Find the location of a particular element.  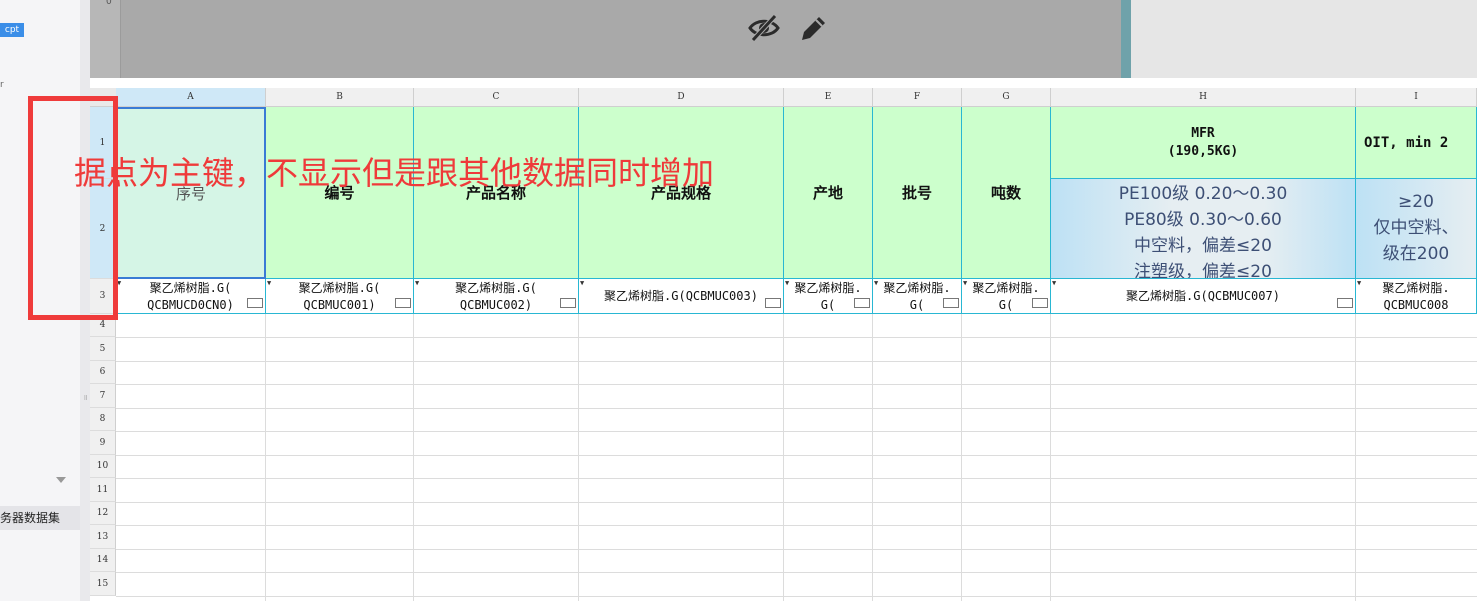

header-cell-oit: OIT, min 2 is located at coordinates (1416, 143).